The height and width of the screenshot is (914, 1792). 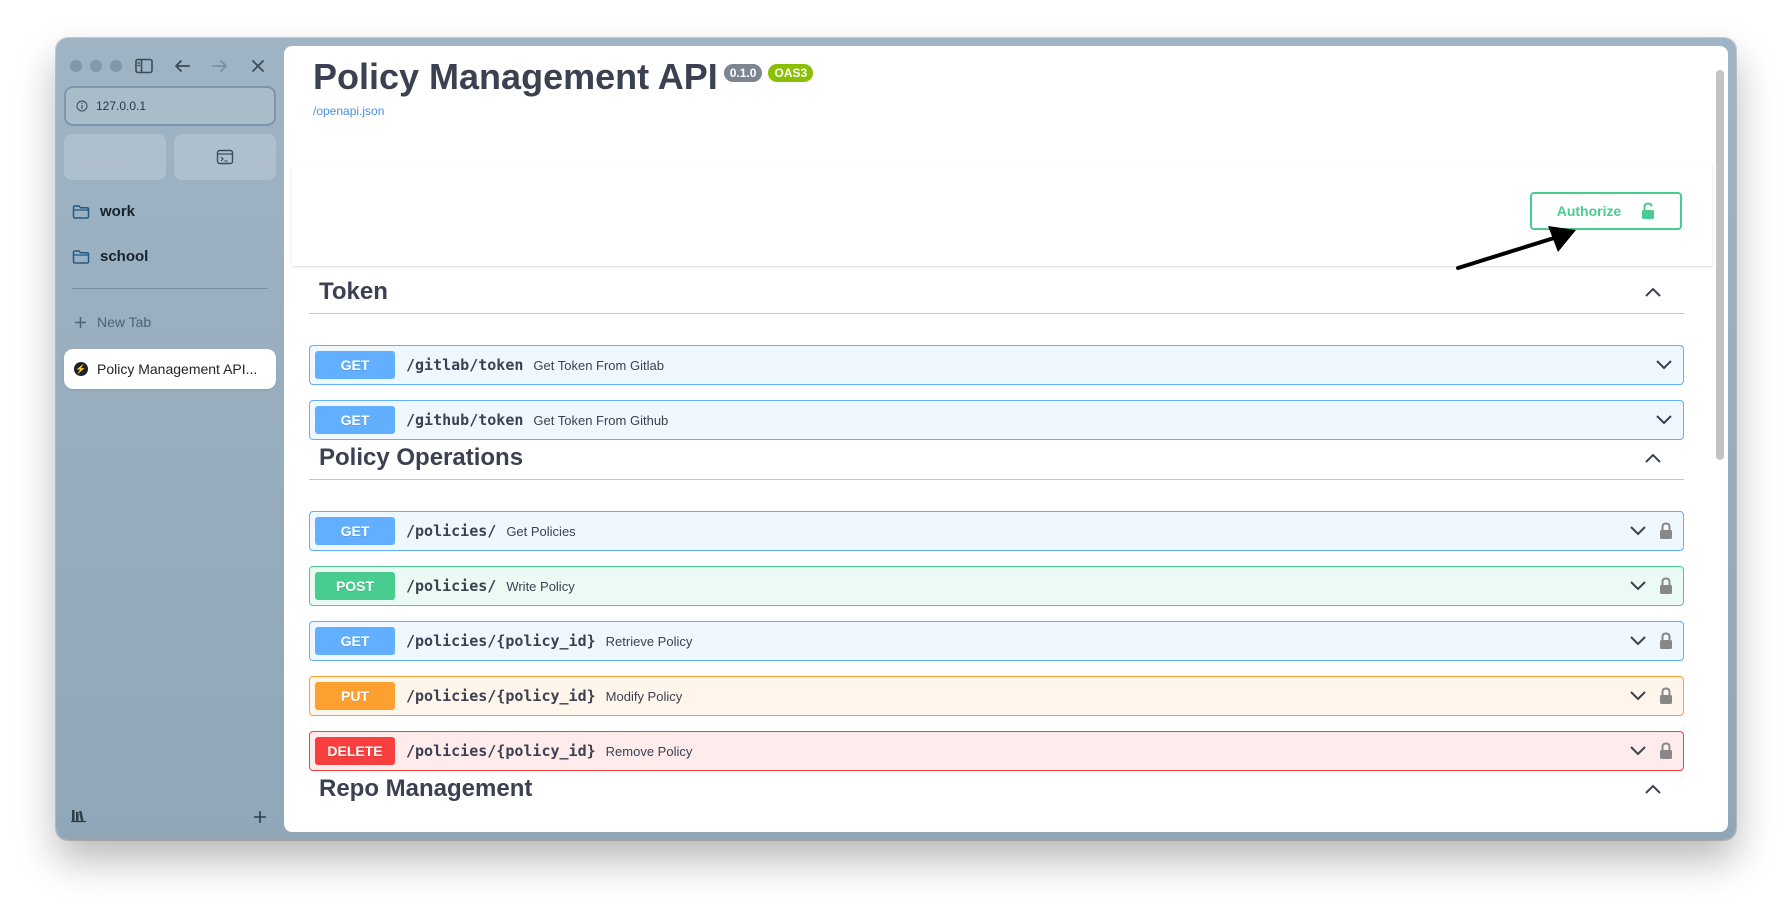 I want to click on operation-summary: Modify Policy, so click(x=644, y=696).